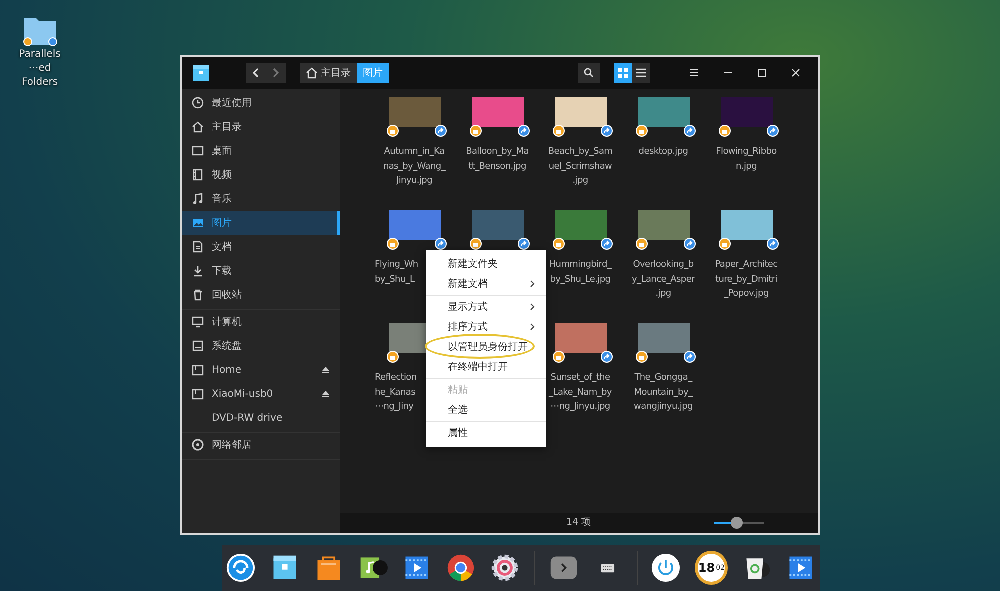 The image size is (1000, 591). What do you see at coordinates (198, 445) in the screenshot?
I see `network-icon` at bounding box center [198, 445].